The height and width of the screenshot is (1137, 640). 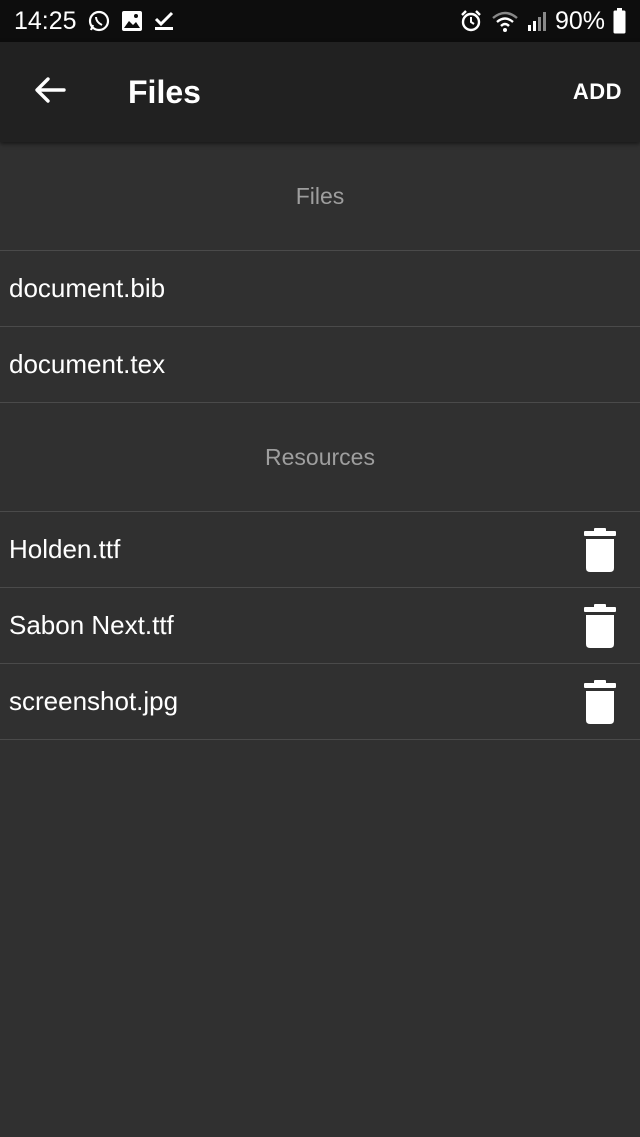 What do you see at coordinates (537, 21) in the screenshot?
I see `signal-icon` at bounding box center [537, 21].